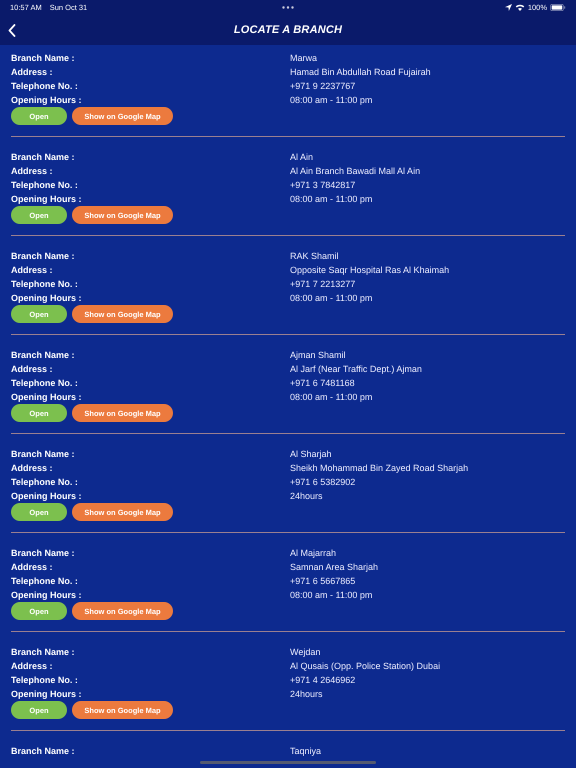  What do you see at coordinates (323, 680) in the screenshot?
I see `telephone-number: +971 4 2646962` at bounding box center [323, 680].